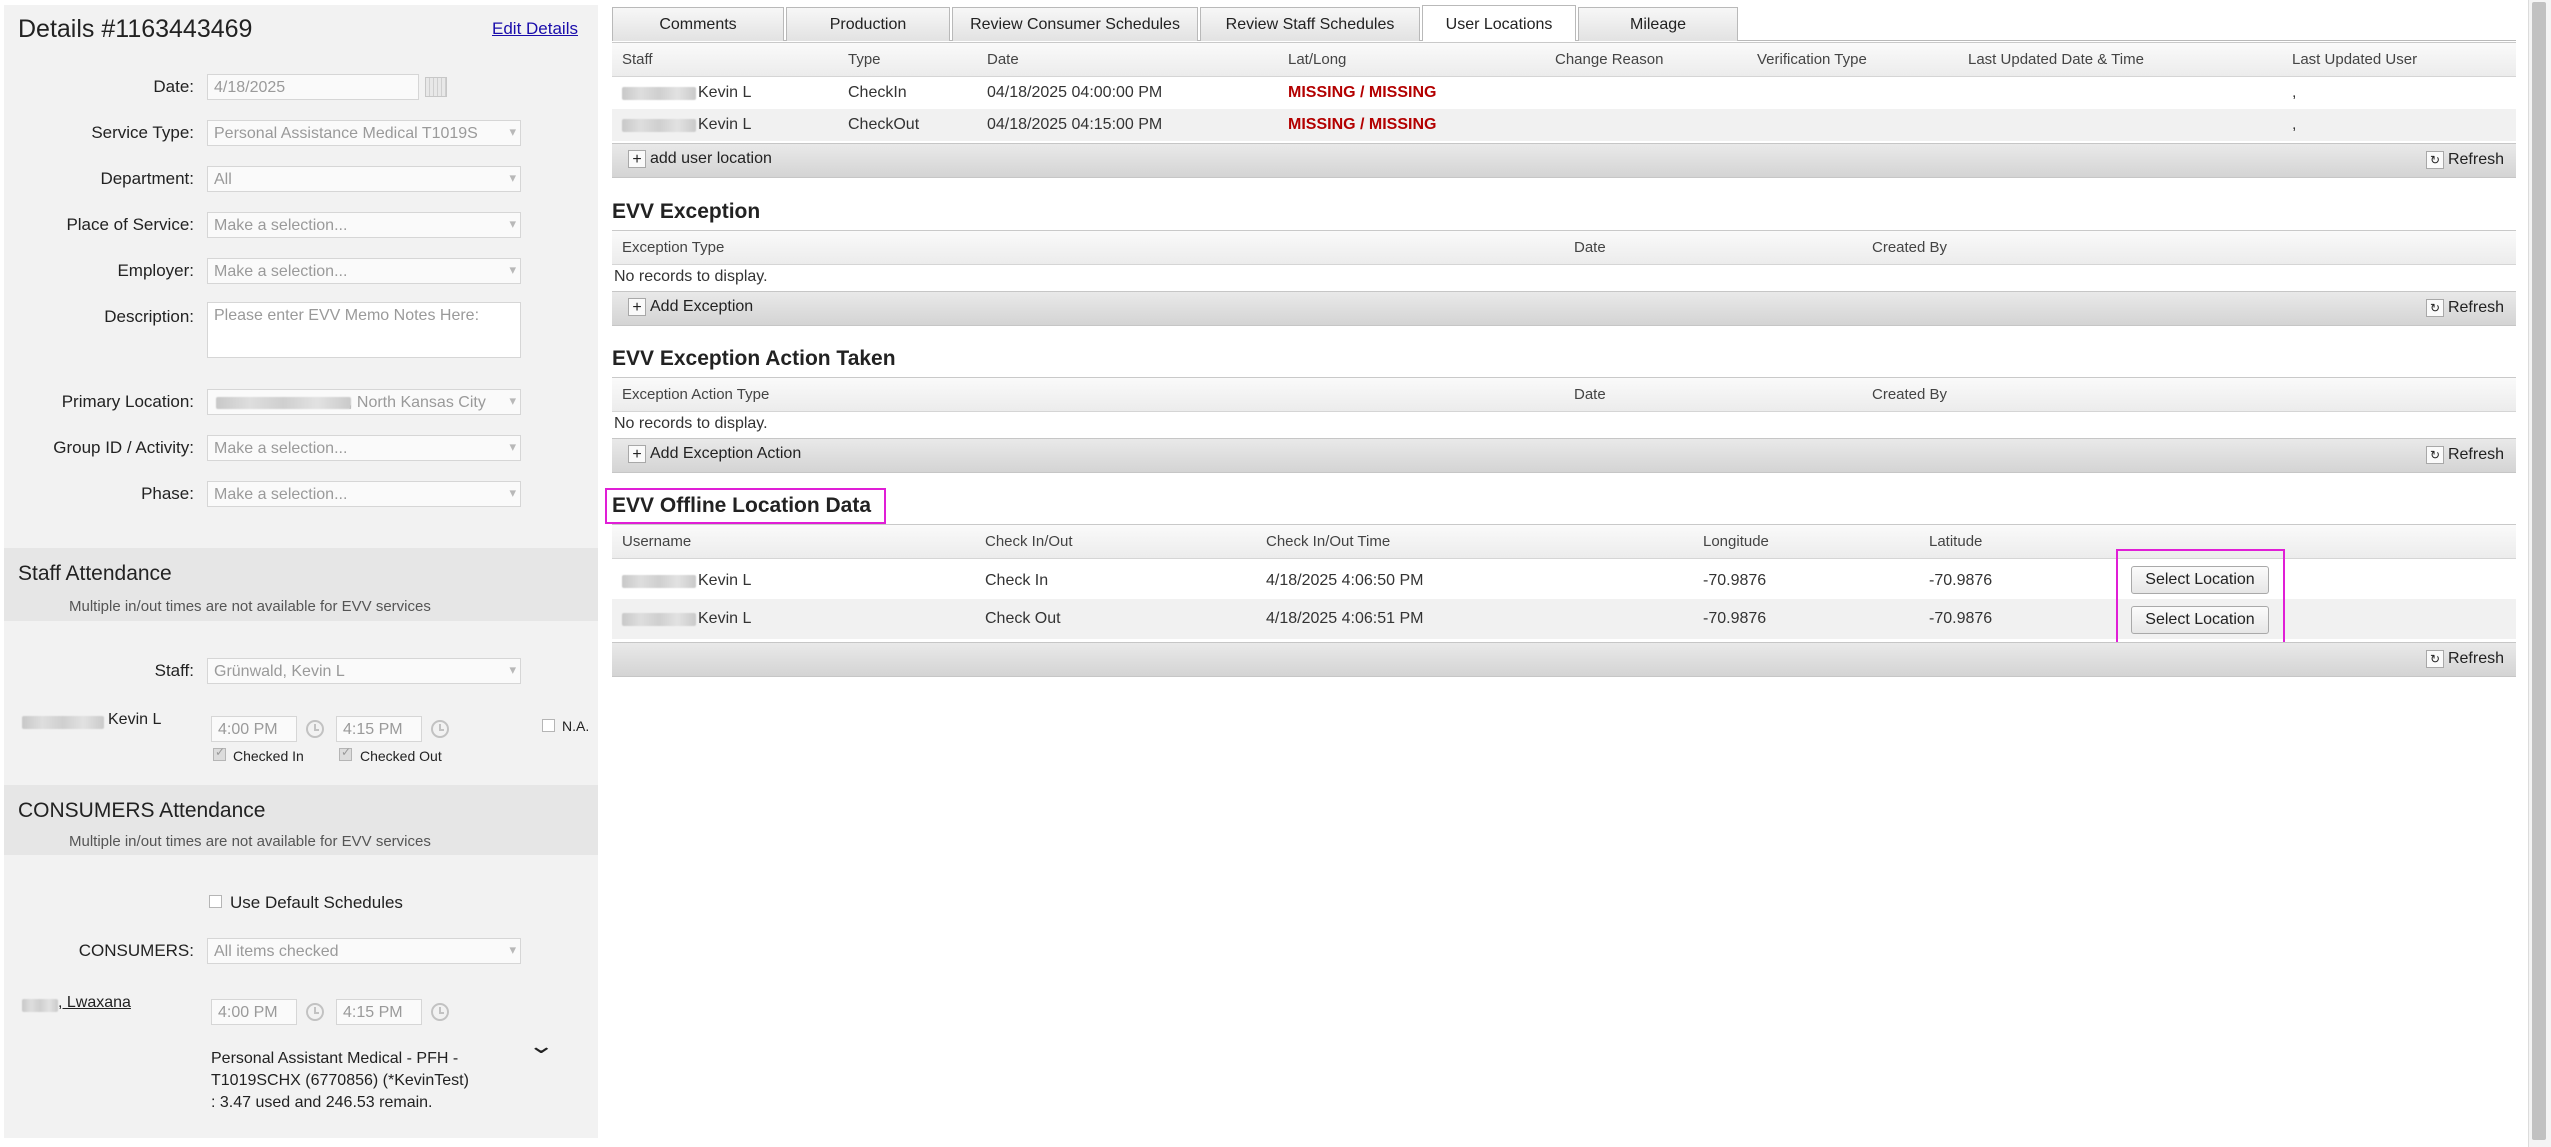 Image resolution: width=2551 pixels, height=1147 pixels. I want to click on clock-out-icon, so click(440, 729).